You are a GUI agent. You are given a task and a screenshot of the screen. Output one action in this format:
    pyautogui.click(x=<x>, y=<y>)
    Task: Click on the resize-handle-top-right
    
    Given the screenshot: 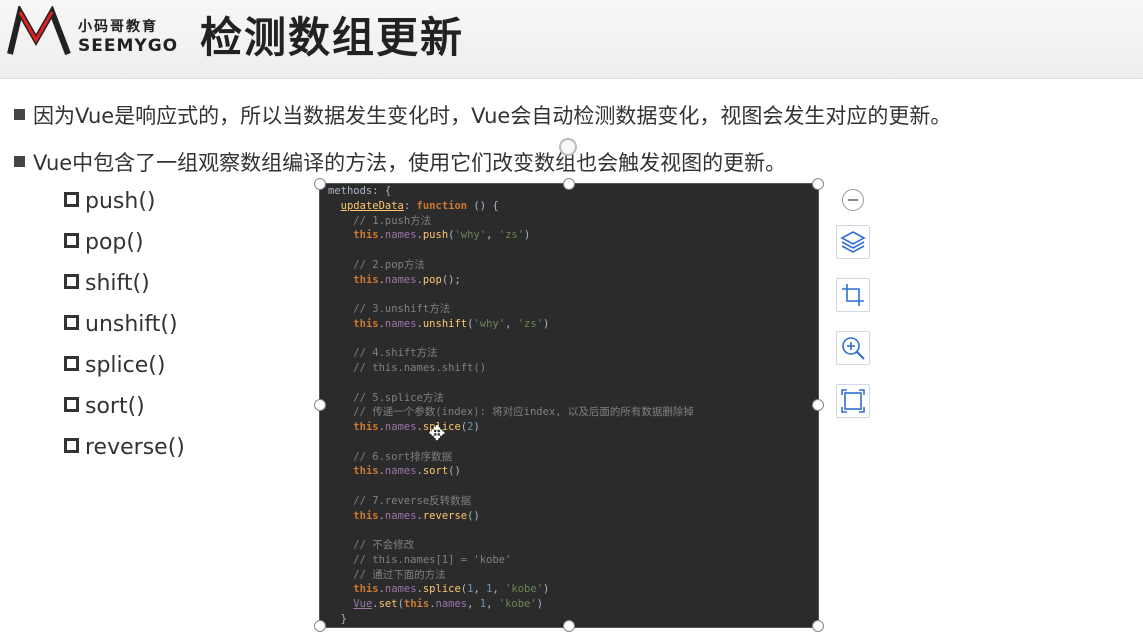 What is the action you would take?
    pyautogui.click(x=818, y=184)
    